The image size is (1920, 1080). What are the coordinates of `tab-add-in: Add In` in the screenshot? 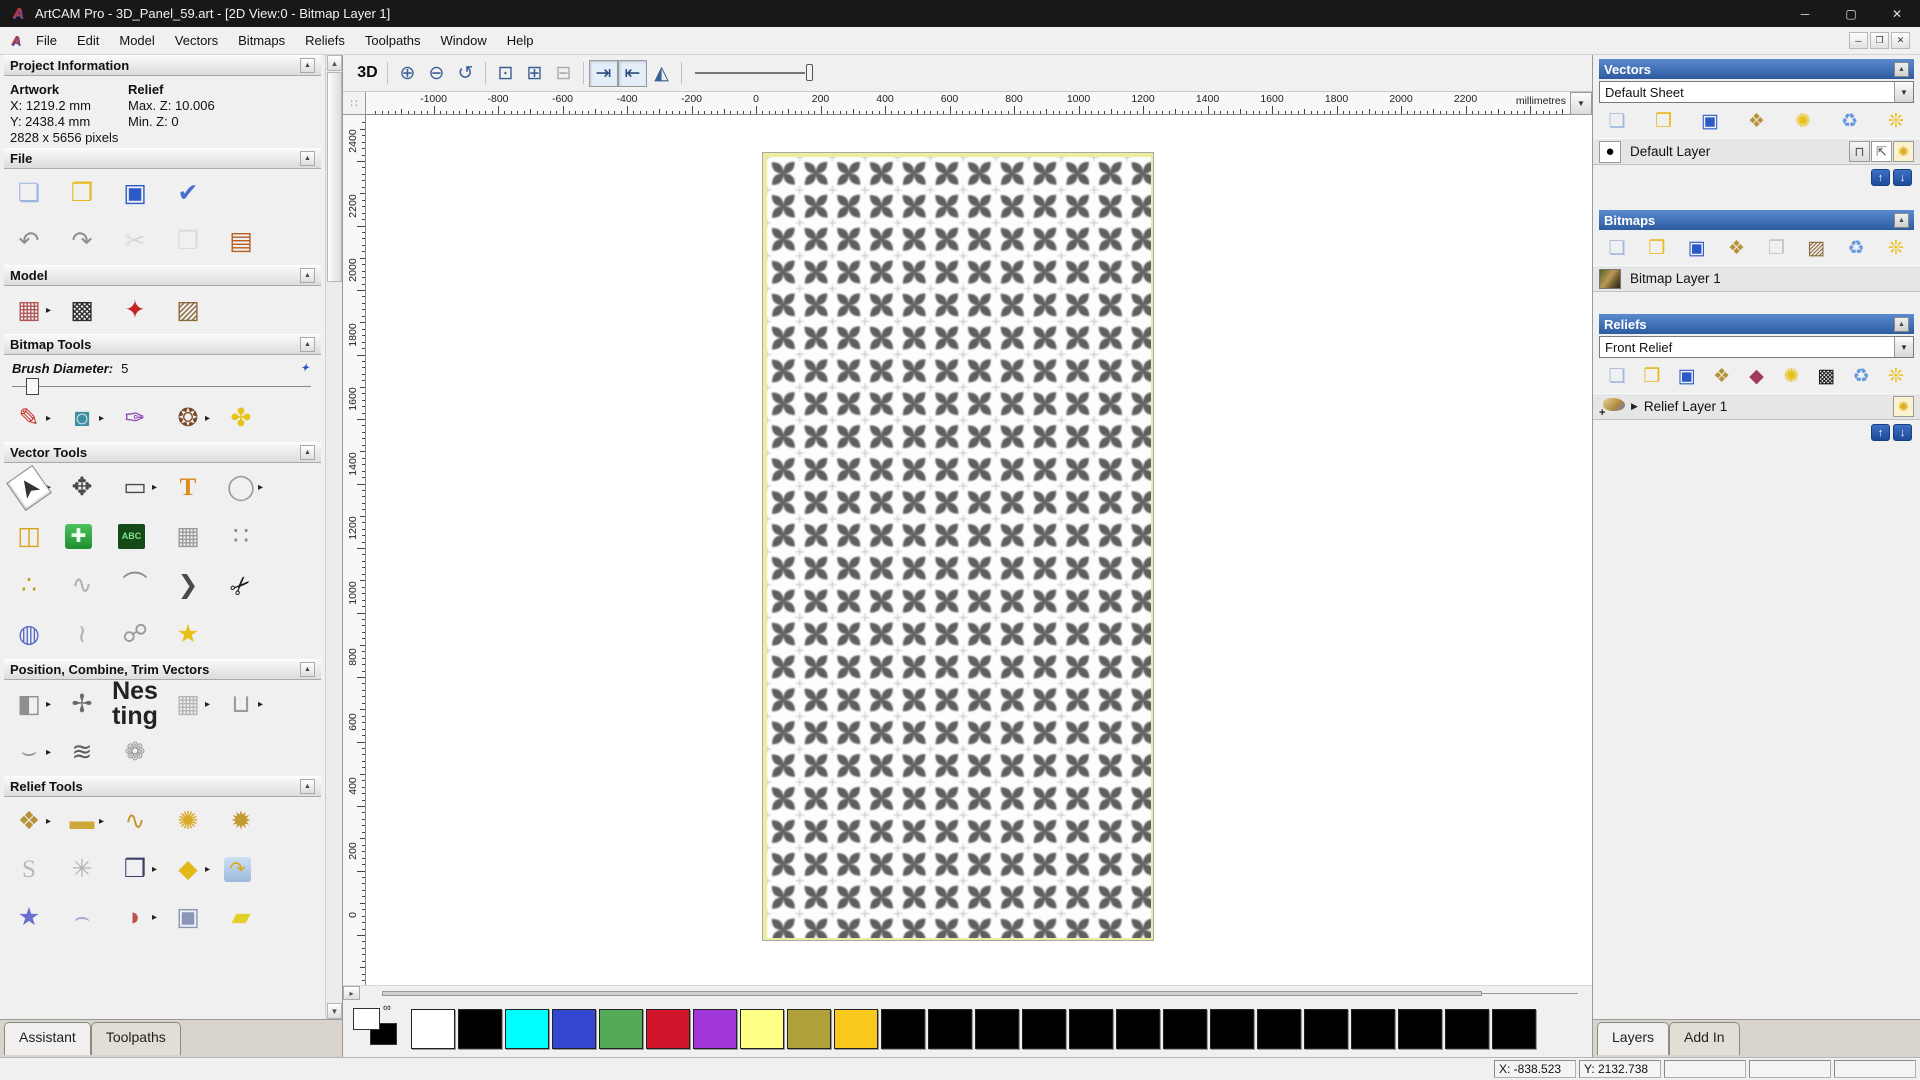 It's located at (1704, 1038).